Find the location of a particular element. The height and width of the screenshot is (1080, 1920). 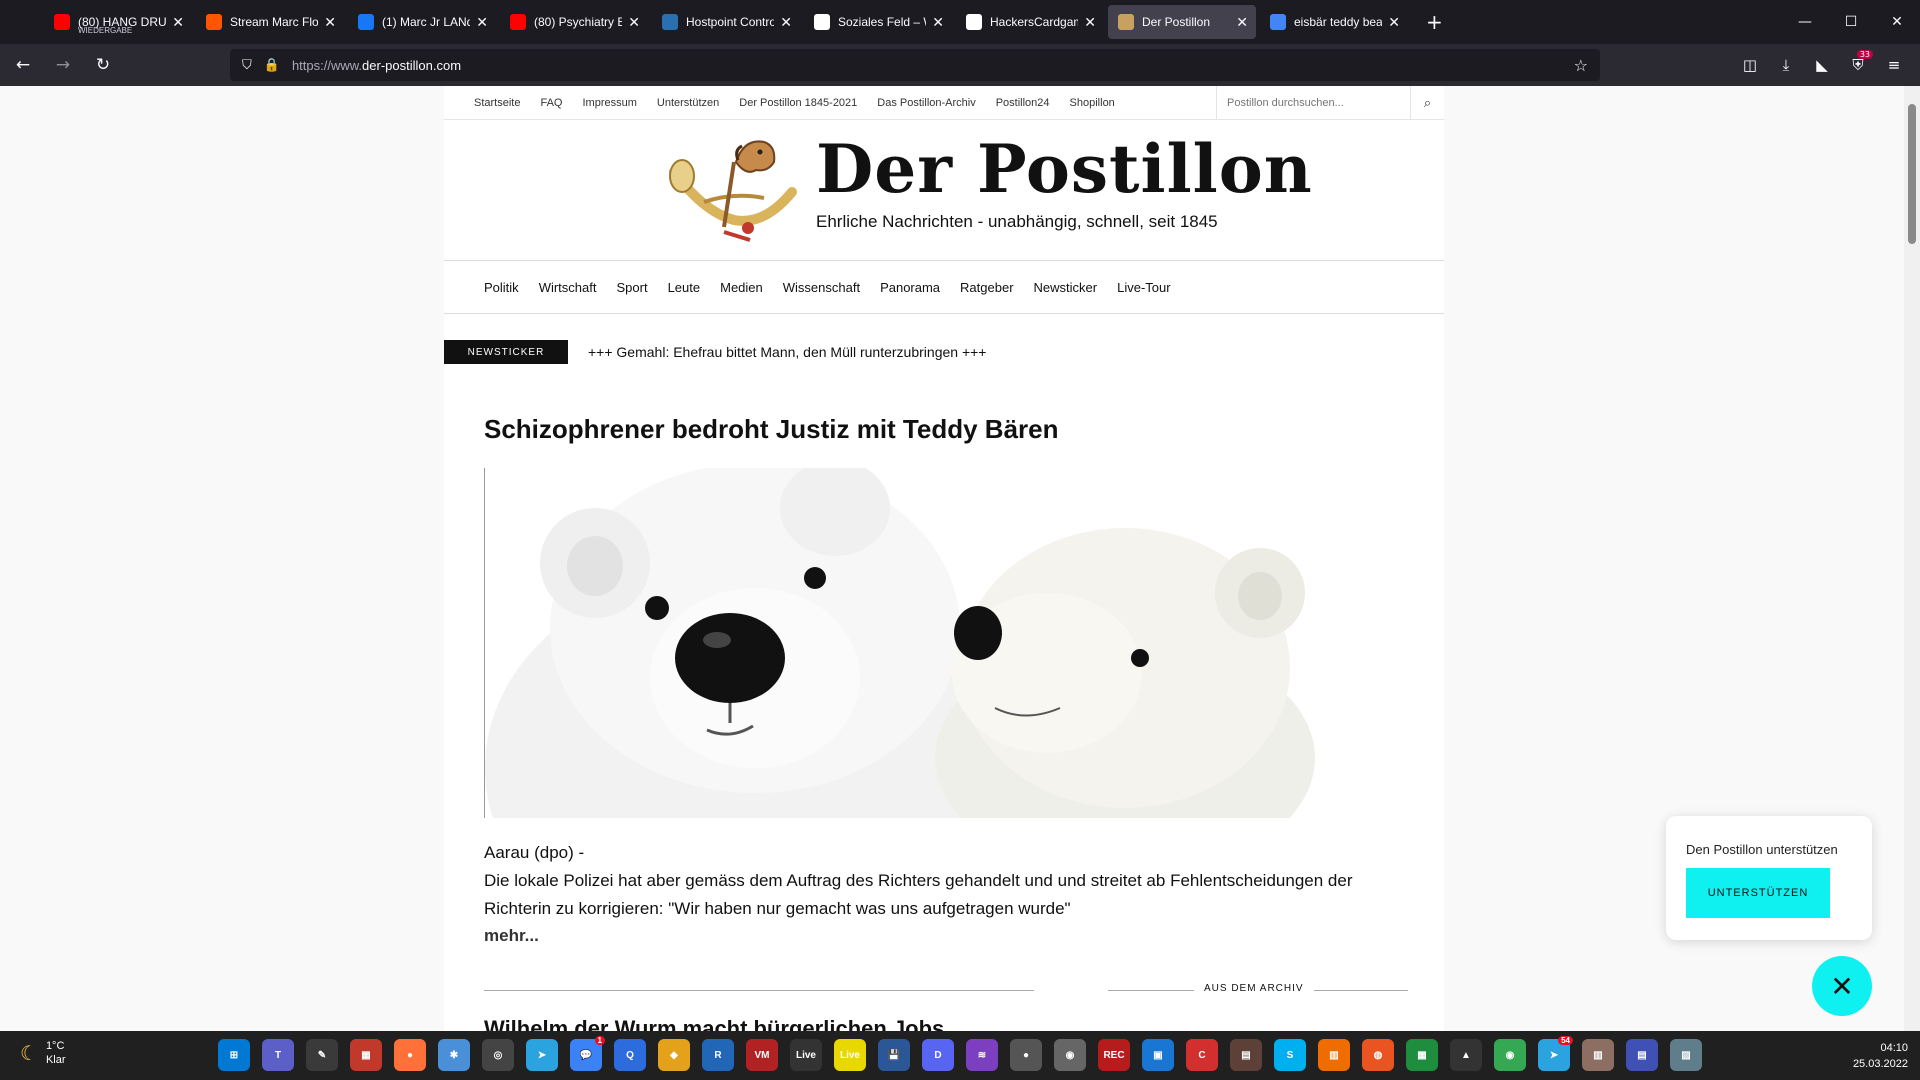

mainnav-link: Panorama is located at coordinates (910, 287).